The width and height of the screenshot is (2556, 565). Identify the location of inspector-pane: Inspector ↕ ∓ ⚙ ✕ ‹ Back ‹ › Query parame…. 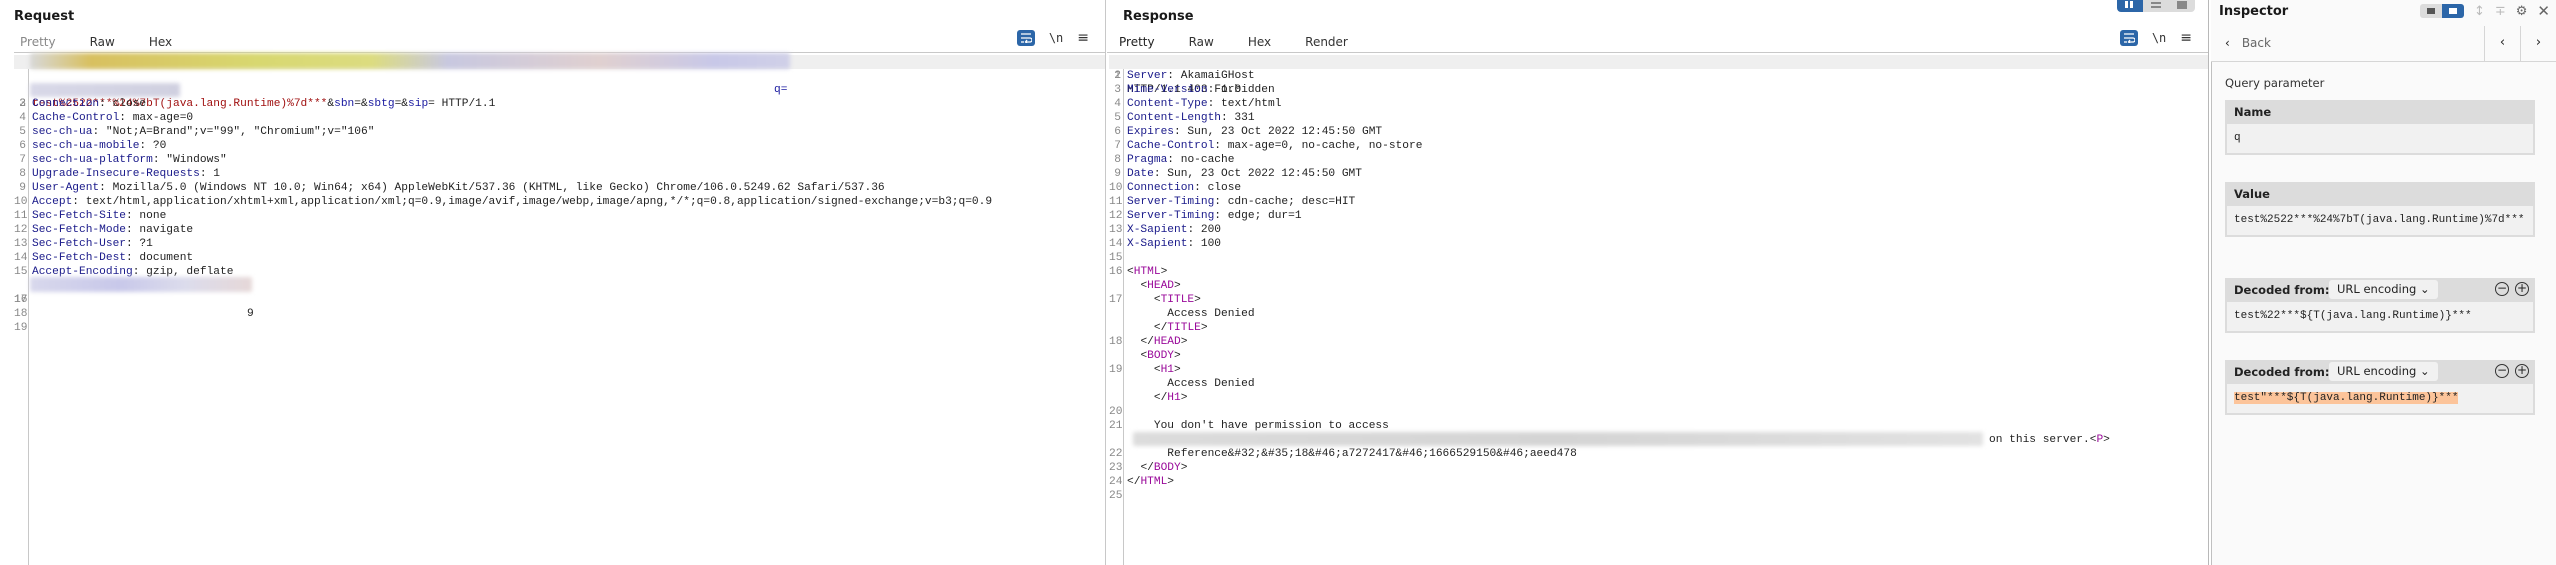
(2383, 282).